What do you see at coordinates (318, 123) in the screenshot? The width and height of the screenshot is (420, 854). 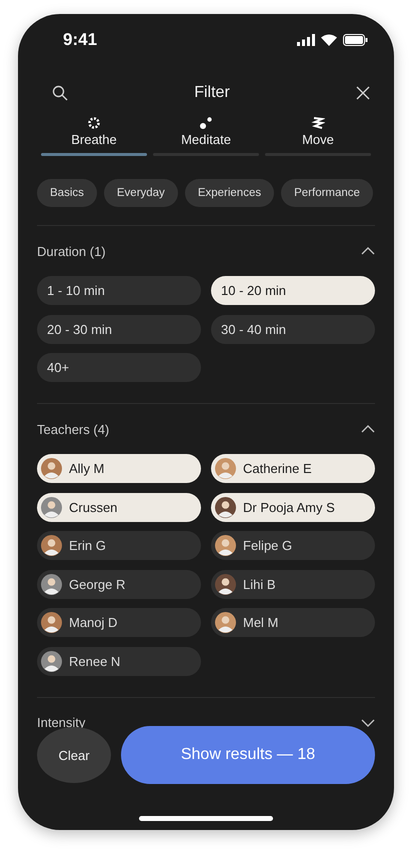 I see `waves-icon` at bounding box center [318, 123].